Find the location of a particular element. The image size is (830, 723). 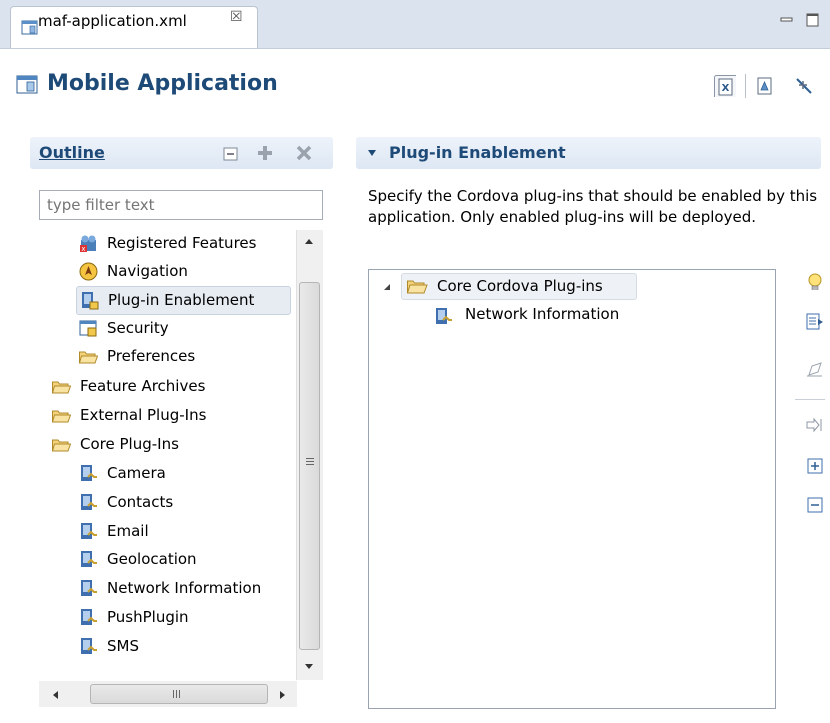

outline-item-navigation: Navigation is located at coordinates (184, 271).